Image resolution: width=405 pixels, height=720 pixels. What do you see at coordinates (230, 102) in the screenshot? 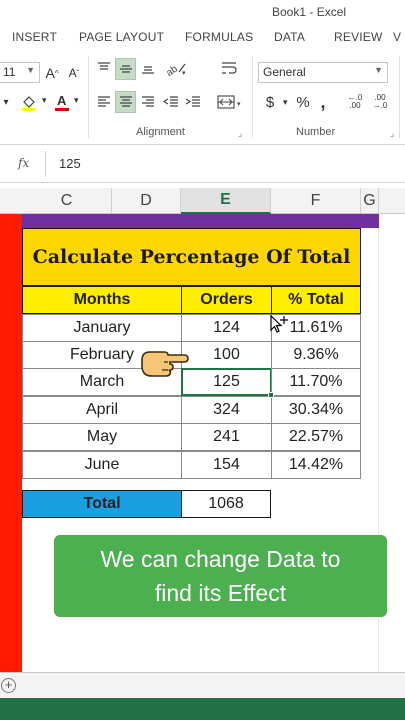
I see `merge-center-button: ▾` at bounding box center [230, 102].